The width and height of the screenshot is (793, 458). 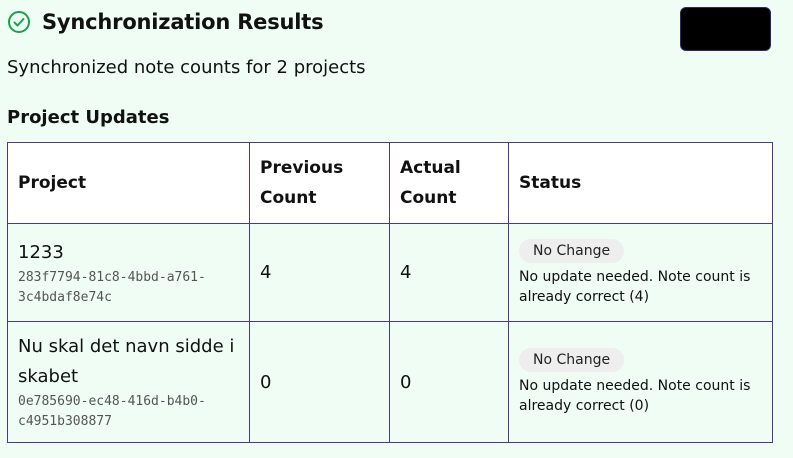 I want to click on project-name: Nu skal det navn sidde i skabet, so click(x=126, y=361).